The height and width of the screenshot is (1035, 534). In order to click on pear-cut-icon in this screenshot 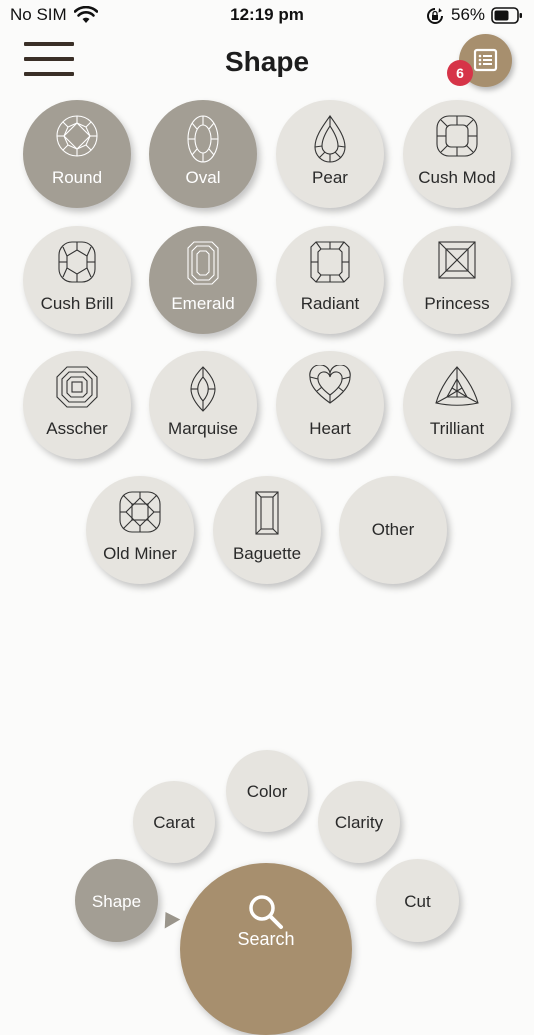, I will do `click(330, 139)`.